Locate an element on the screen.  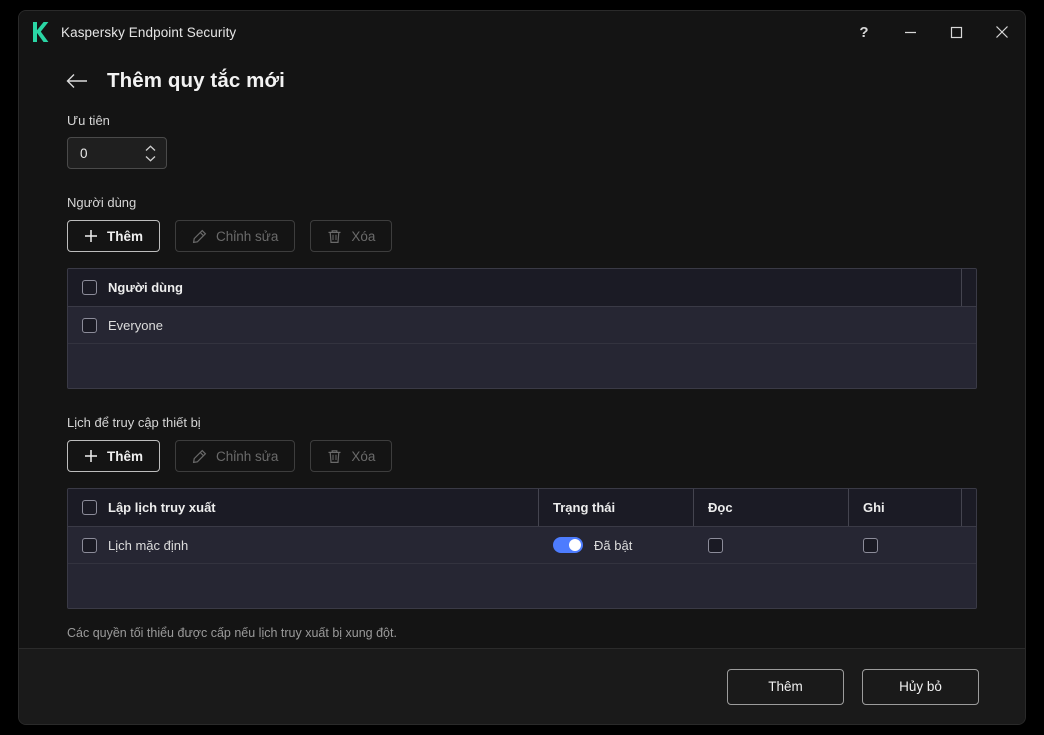
toggle-knob is located at coordinates (575, 545).